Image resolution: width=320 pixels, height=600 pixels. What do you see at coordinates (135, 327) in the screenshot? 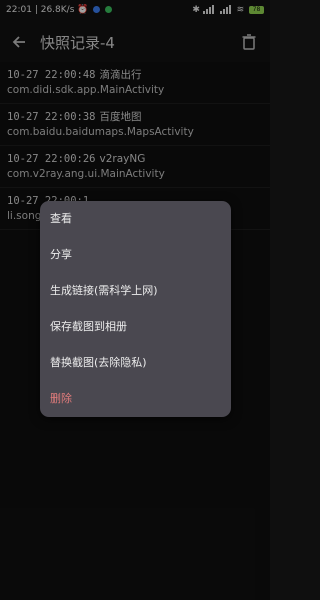
I see `menu-item-save-screenshot: 保存截图到相册` at bounding box center [135, 327].